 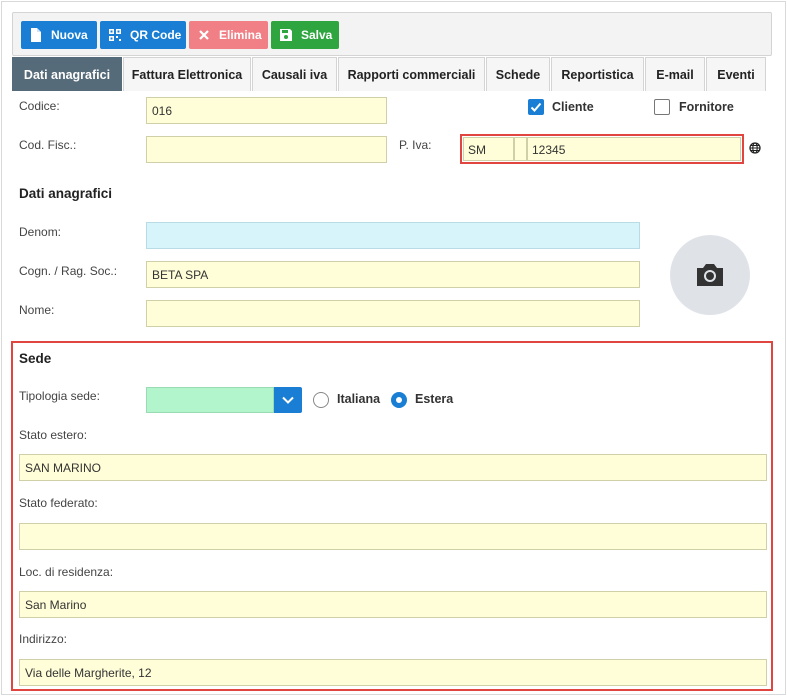 I want to click on estera-radio, so click(x=399, y=400).